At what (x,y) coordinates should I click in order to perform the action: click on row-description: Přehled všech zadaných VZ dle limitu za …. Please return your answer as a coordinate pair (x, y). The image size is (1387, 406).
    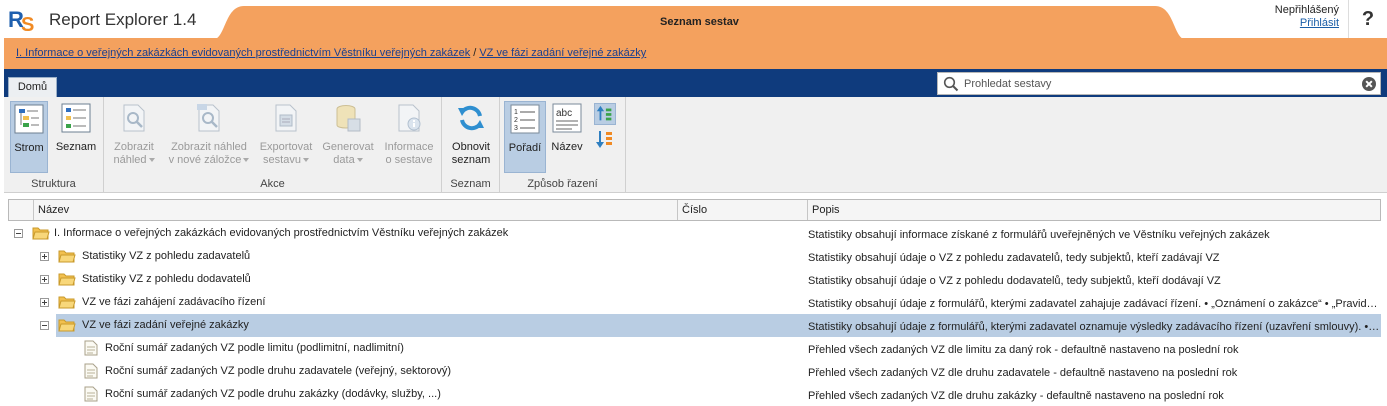
    Looking at the image, I should click on (1023, 350).